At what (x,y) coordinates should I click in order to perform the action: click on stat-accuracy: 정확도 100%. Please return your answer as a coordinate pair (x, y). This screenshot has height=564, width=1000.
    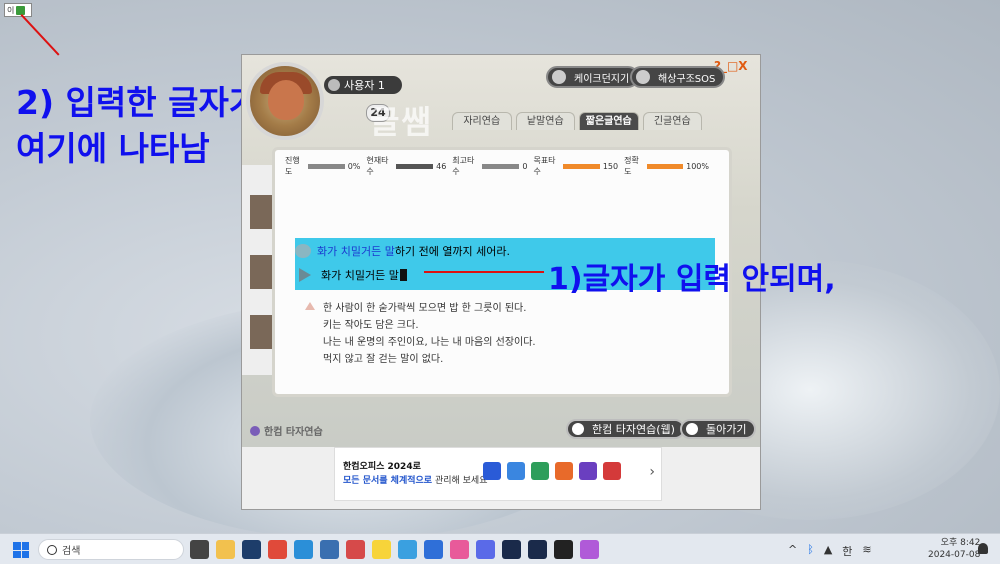
    Looking at the image, I should click on (666, 166).